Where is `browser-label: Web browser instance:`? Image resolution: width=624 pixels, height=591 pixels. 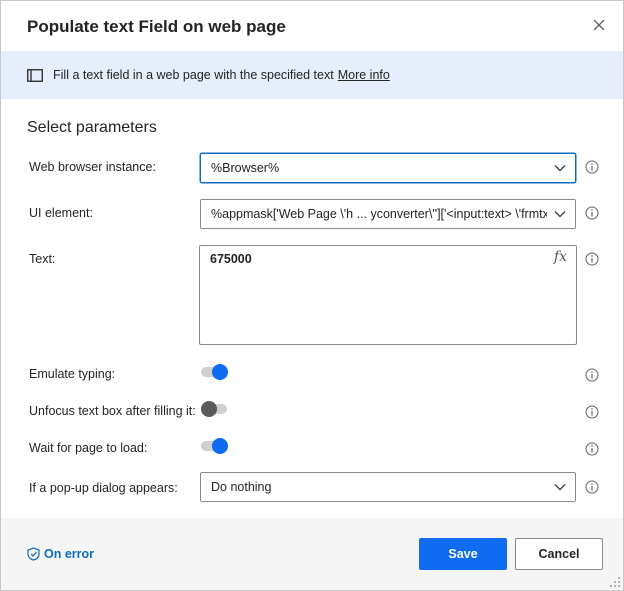
browser-label: Web browser instance: is located at coordinates (92, 167).